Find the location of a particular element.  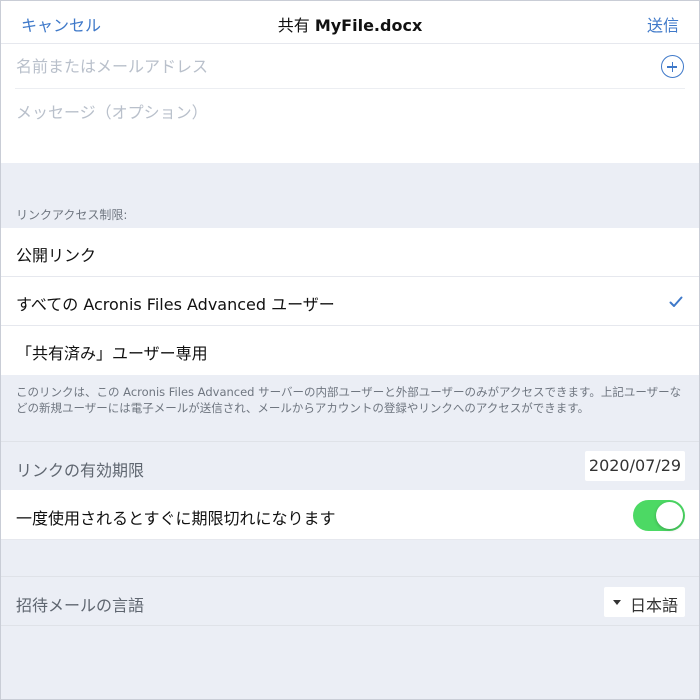

recipient-input is located at coordinates (326, 66).